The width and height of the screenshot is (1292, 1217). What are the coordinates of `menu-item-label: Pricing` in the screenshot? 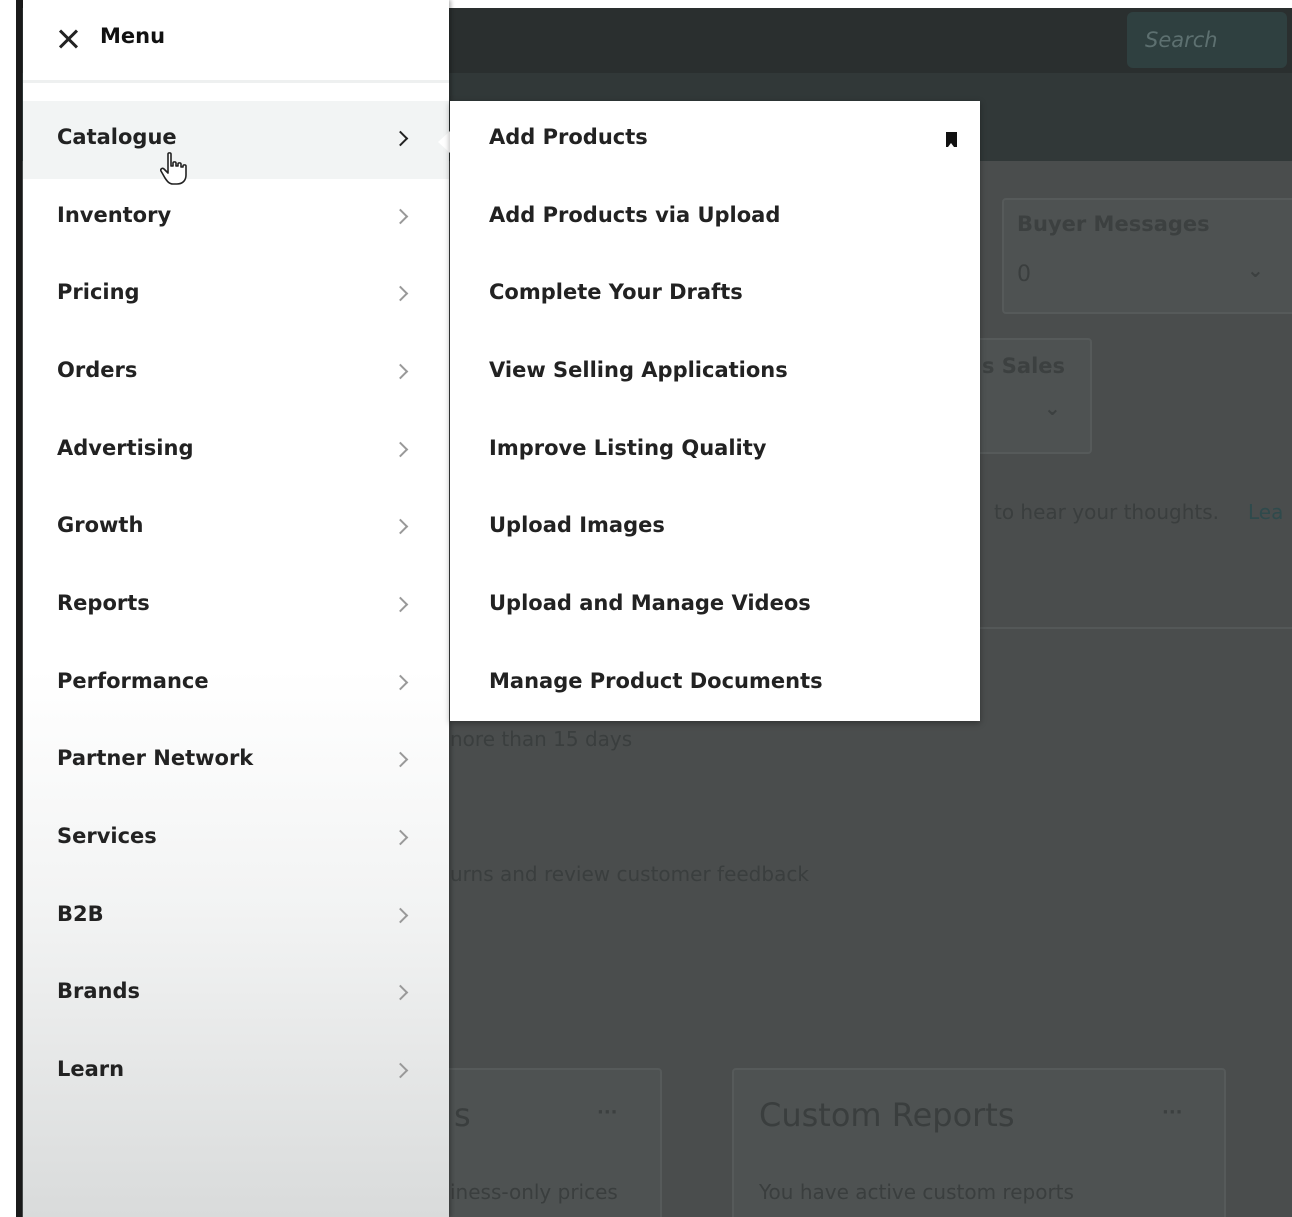 It's located at (98, 292).